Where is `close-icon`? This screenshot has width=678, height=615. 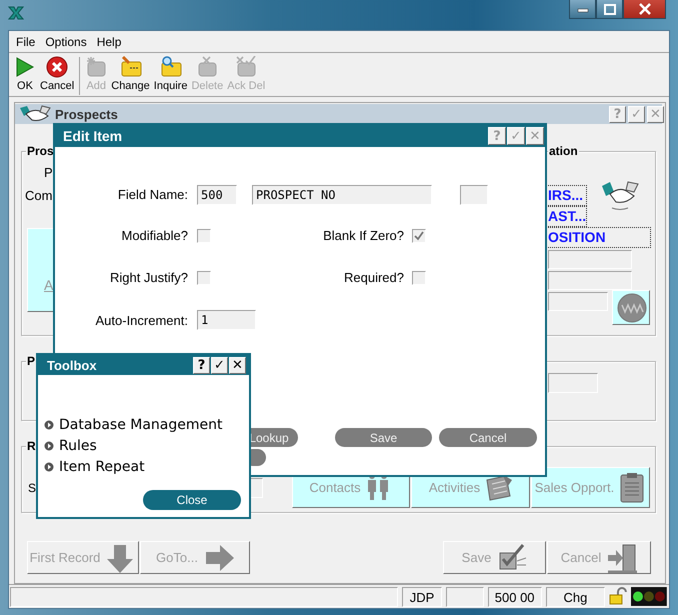
close-icon is located at coordinates (644, 9).